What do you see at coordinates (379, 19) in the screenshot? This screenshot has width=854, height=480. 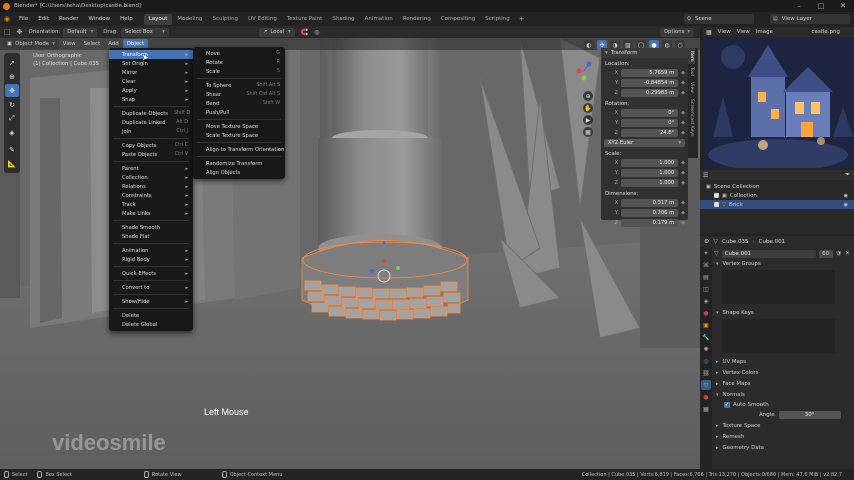 I see `workspace-tab-animation: Animation` at bounding box center [379, 19].